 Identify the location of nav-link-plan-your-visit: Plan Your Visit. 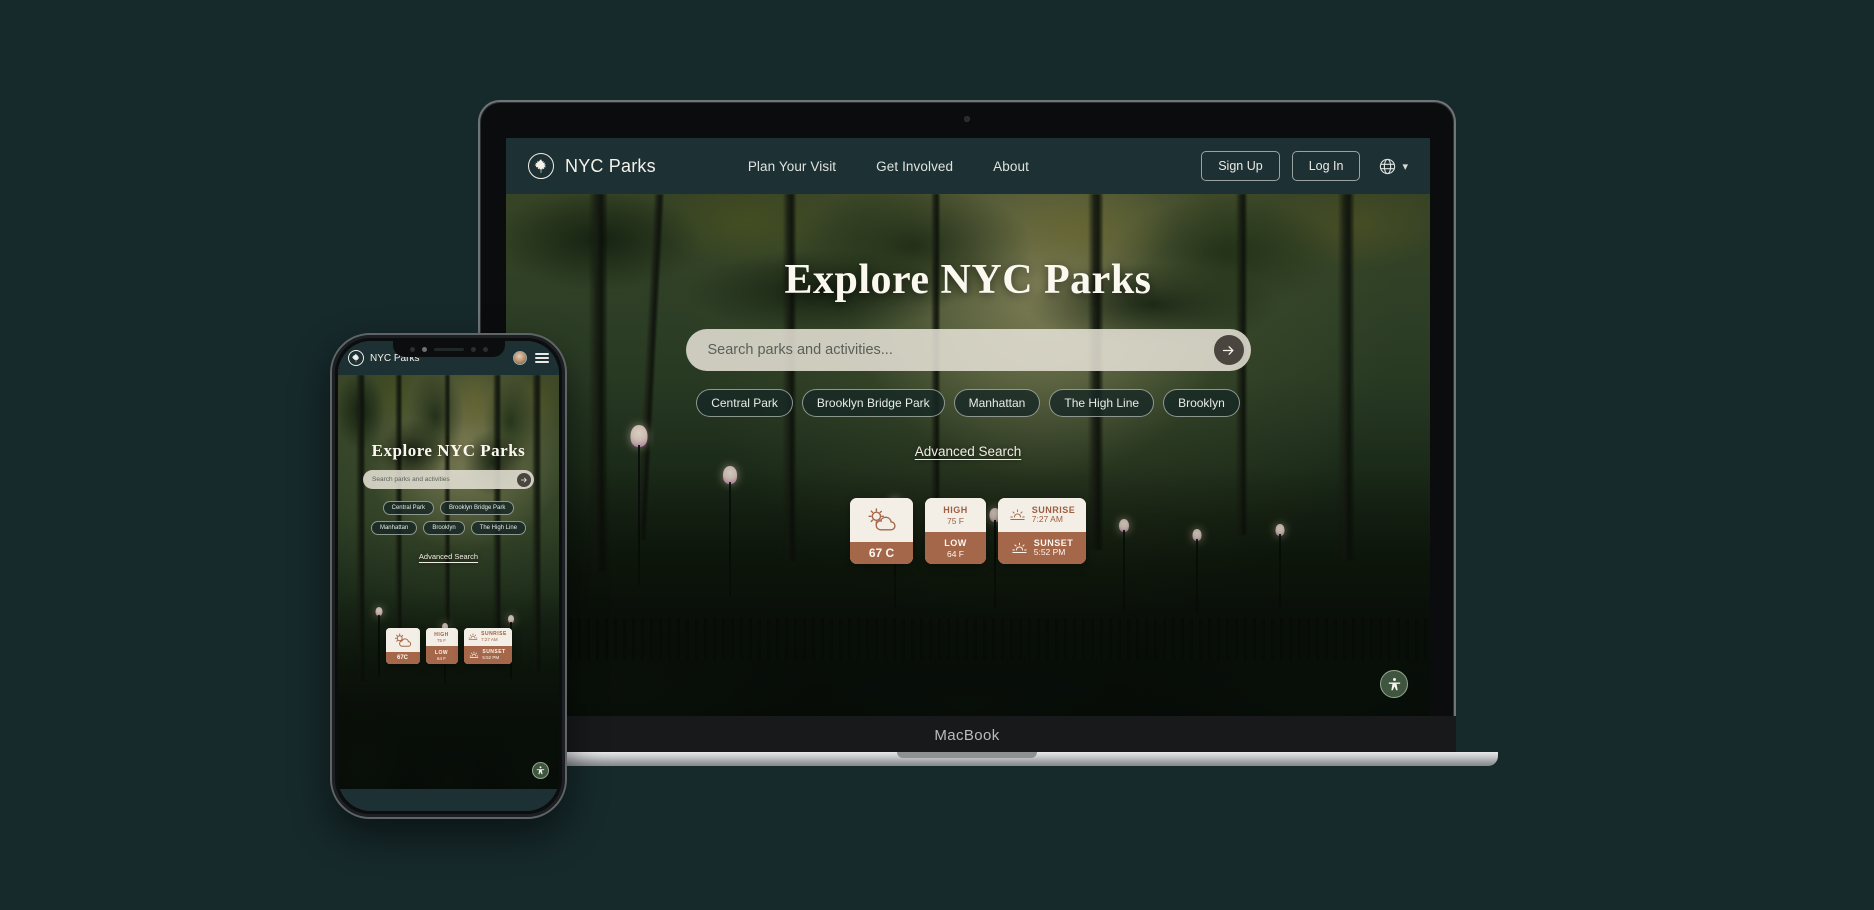
(792, 166).